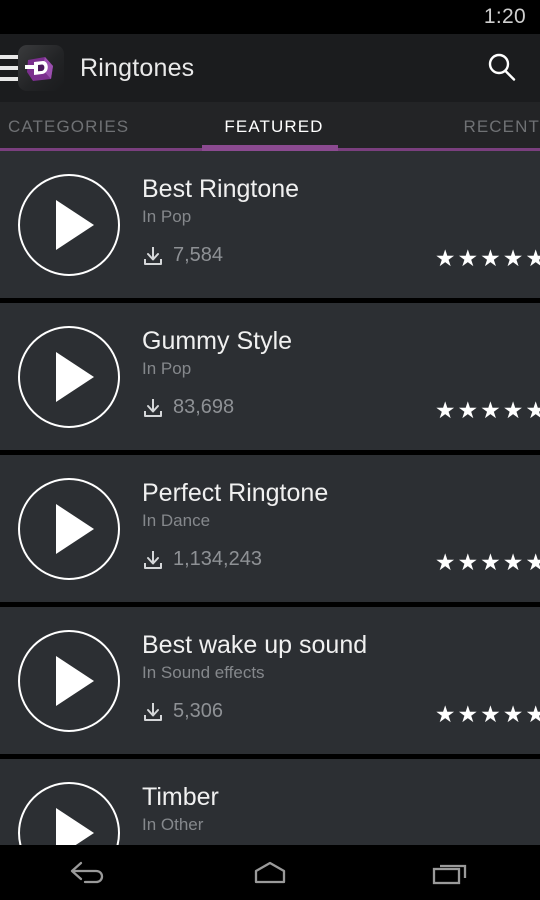  I want to click on back-icon, so click(90, 872).